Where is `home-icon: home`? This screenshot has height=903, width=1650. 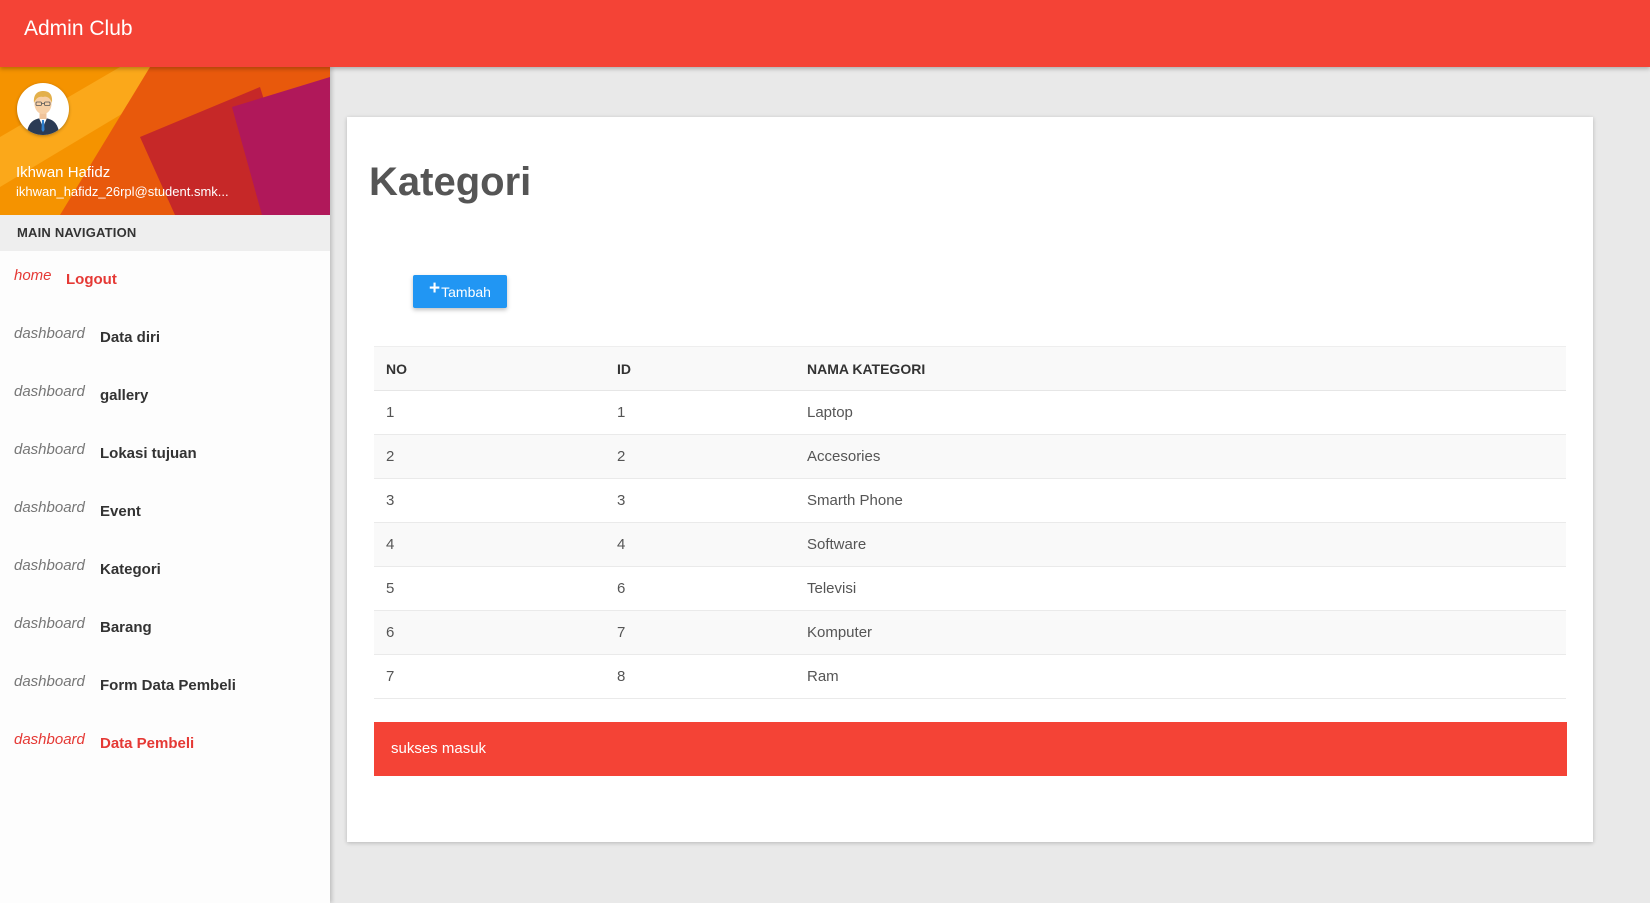
home-icon: home is located at coordinates (33, 275).